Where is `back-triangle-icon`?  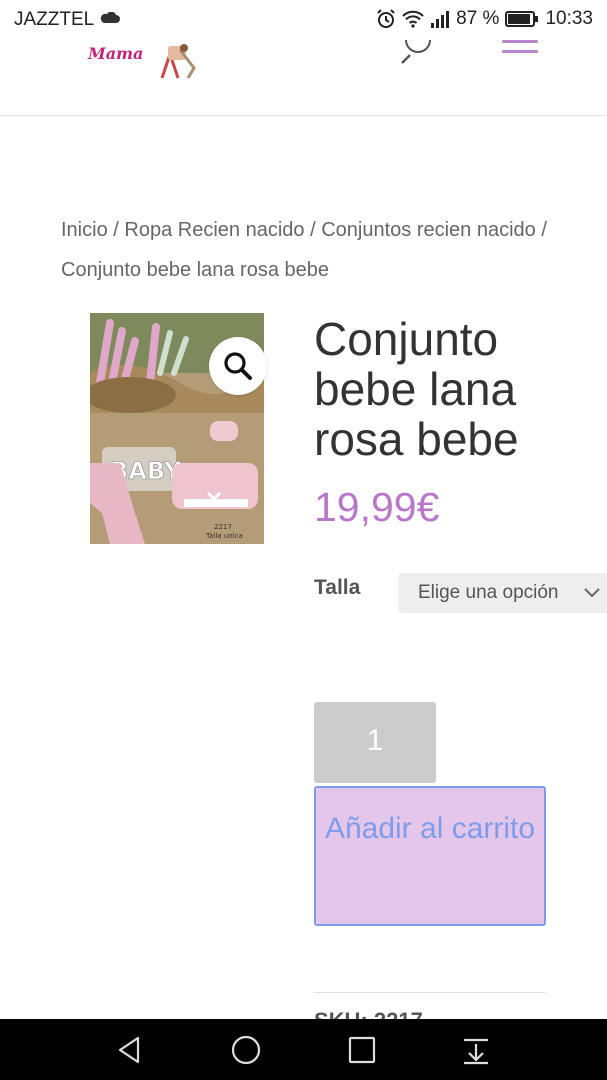
back-triangle-icon is located at coordinates (129, 1050).